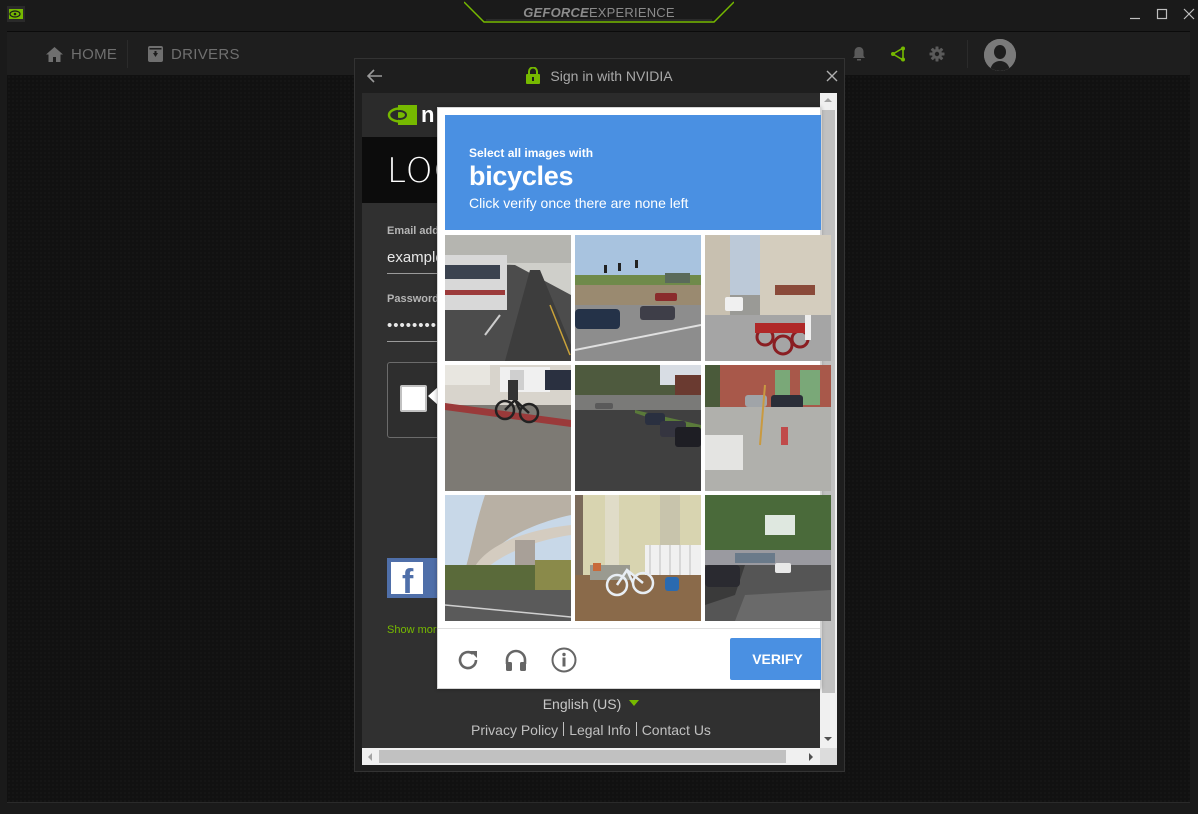  What do you see at coordinates (1188, 14) in the screenshot?
I see `window-close-button` at bounding box center [1188, 14].